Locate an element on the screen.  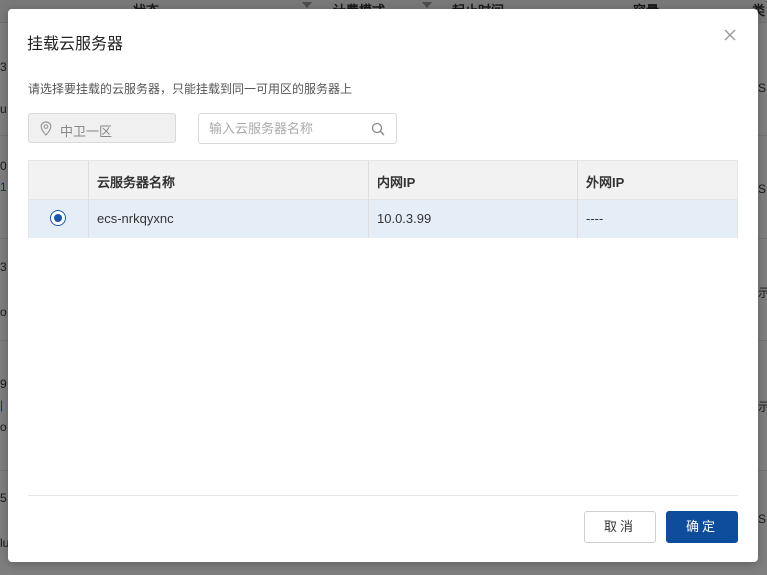
private-ip-cell: 10.0.3.99 is located at coordinates (404, 218).